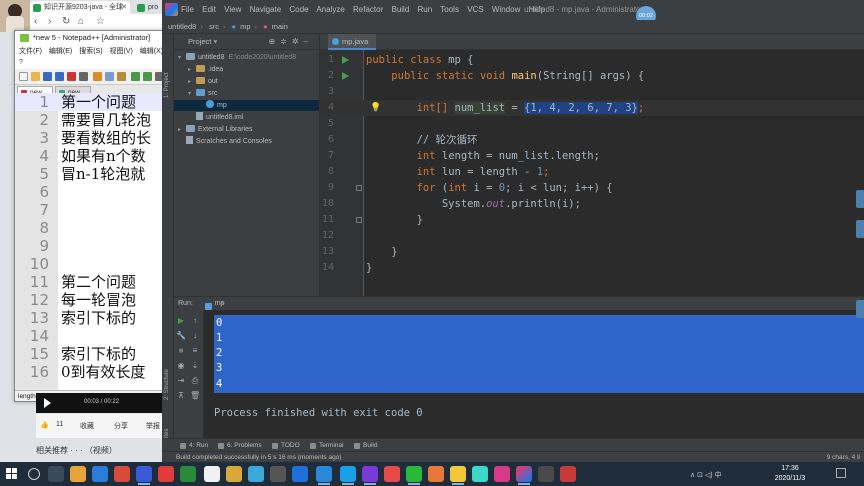  Describe the element at coordinates (280, 26) in the screenshot. I see `breadcrumb-method: main` at that location.